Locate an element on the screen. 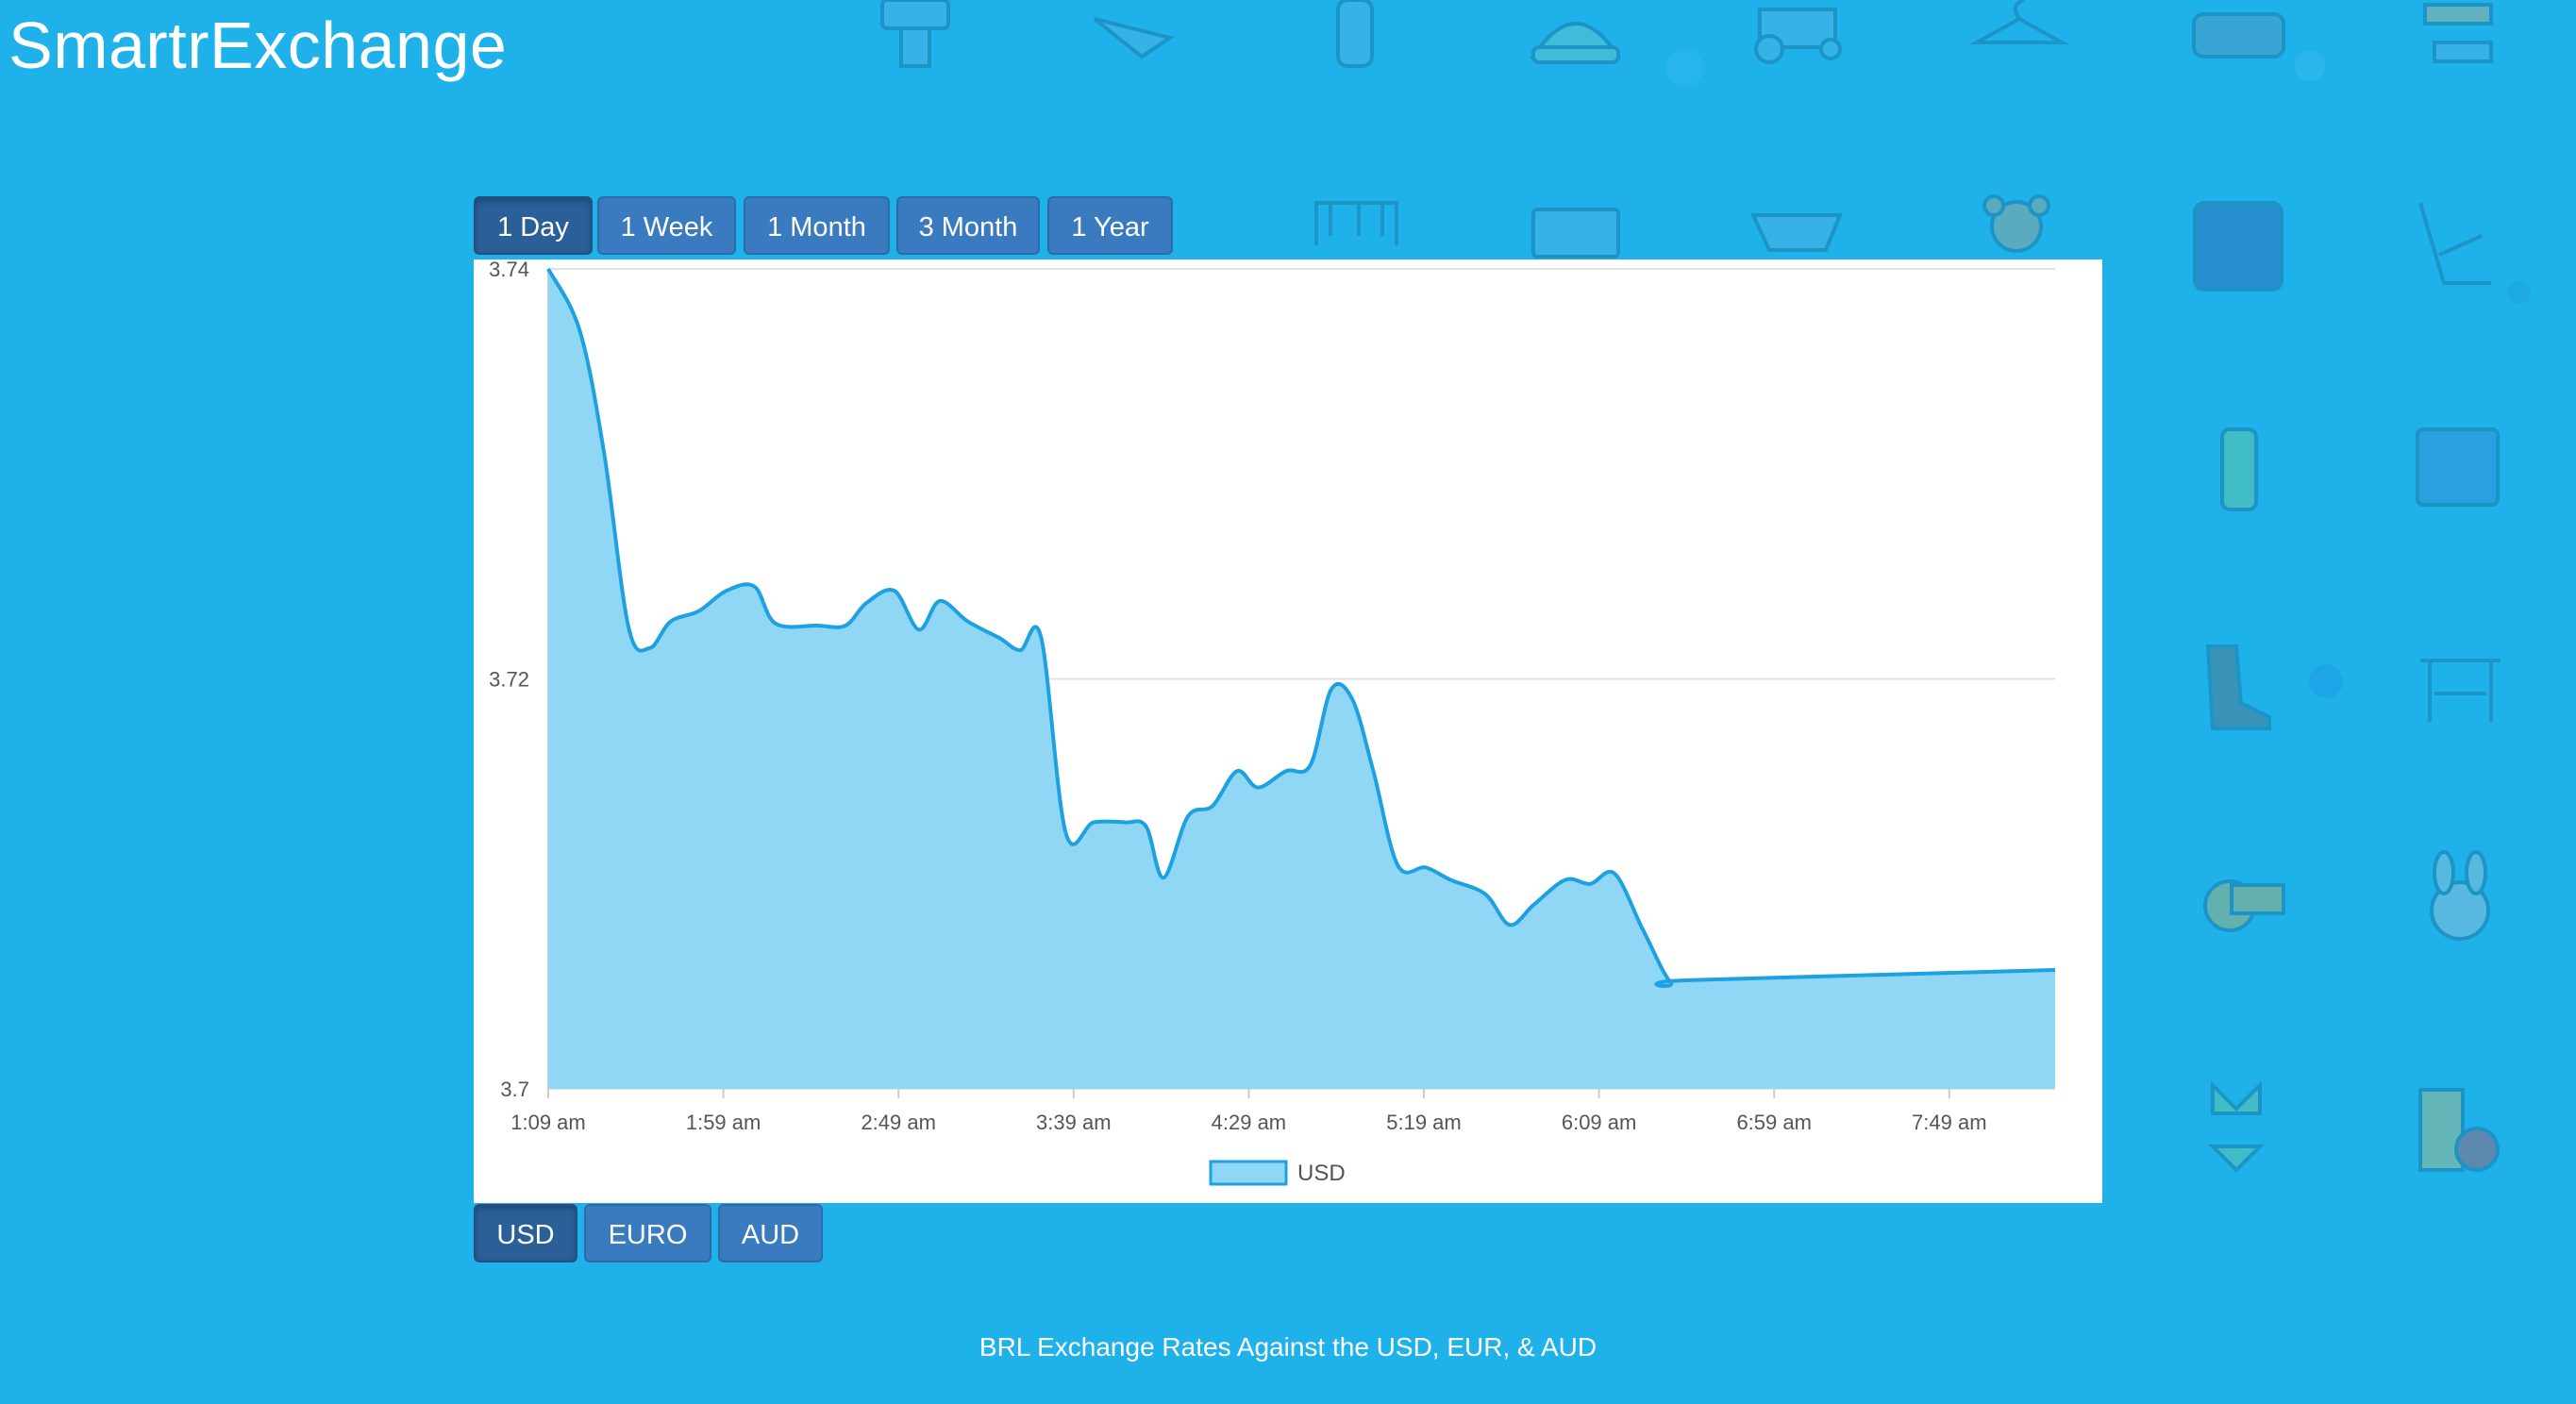 Image resolution: width=2576 pixels, height=1404 pixels. underwear-icon is located at coordinates (1796, 232).